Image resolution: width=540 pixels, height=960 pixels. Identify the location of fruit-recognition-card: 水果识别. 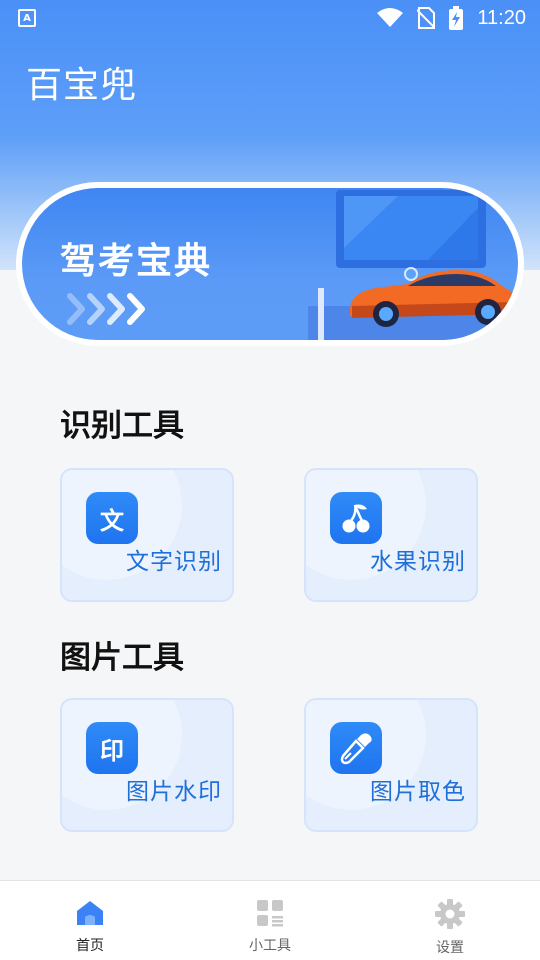
(391, 535).